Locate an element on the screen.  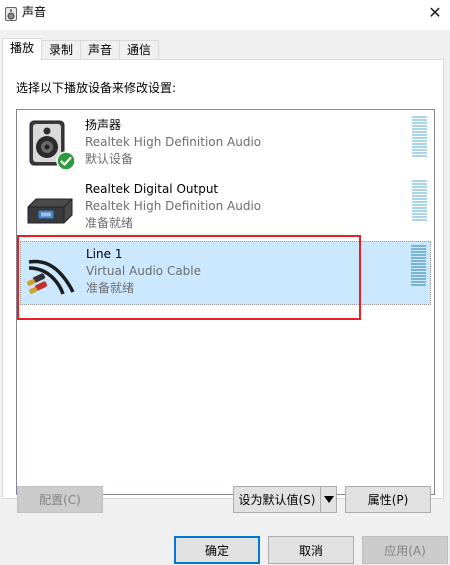
default-check-icon is located at coordinates (66, 161).